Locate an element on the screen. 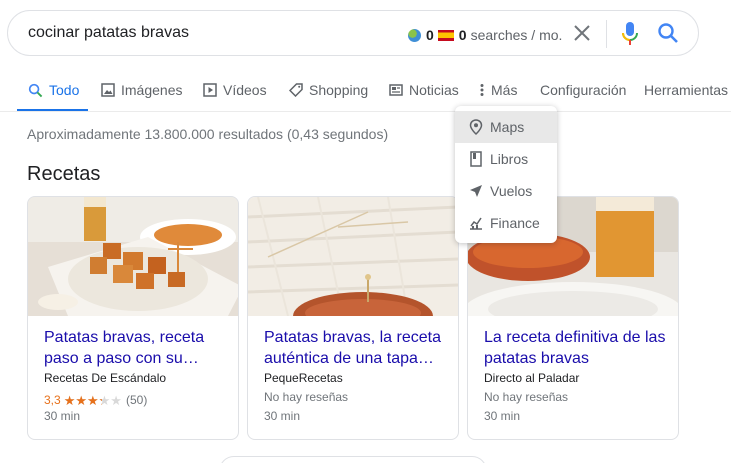  rating-value: 3,3 is located at coordinates (52, 400).